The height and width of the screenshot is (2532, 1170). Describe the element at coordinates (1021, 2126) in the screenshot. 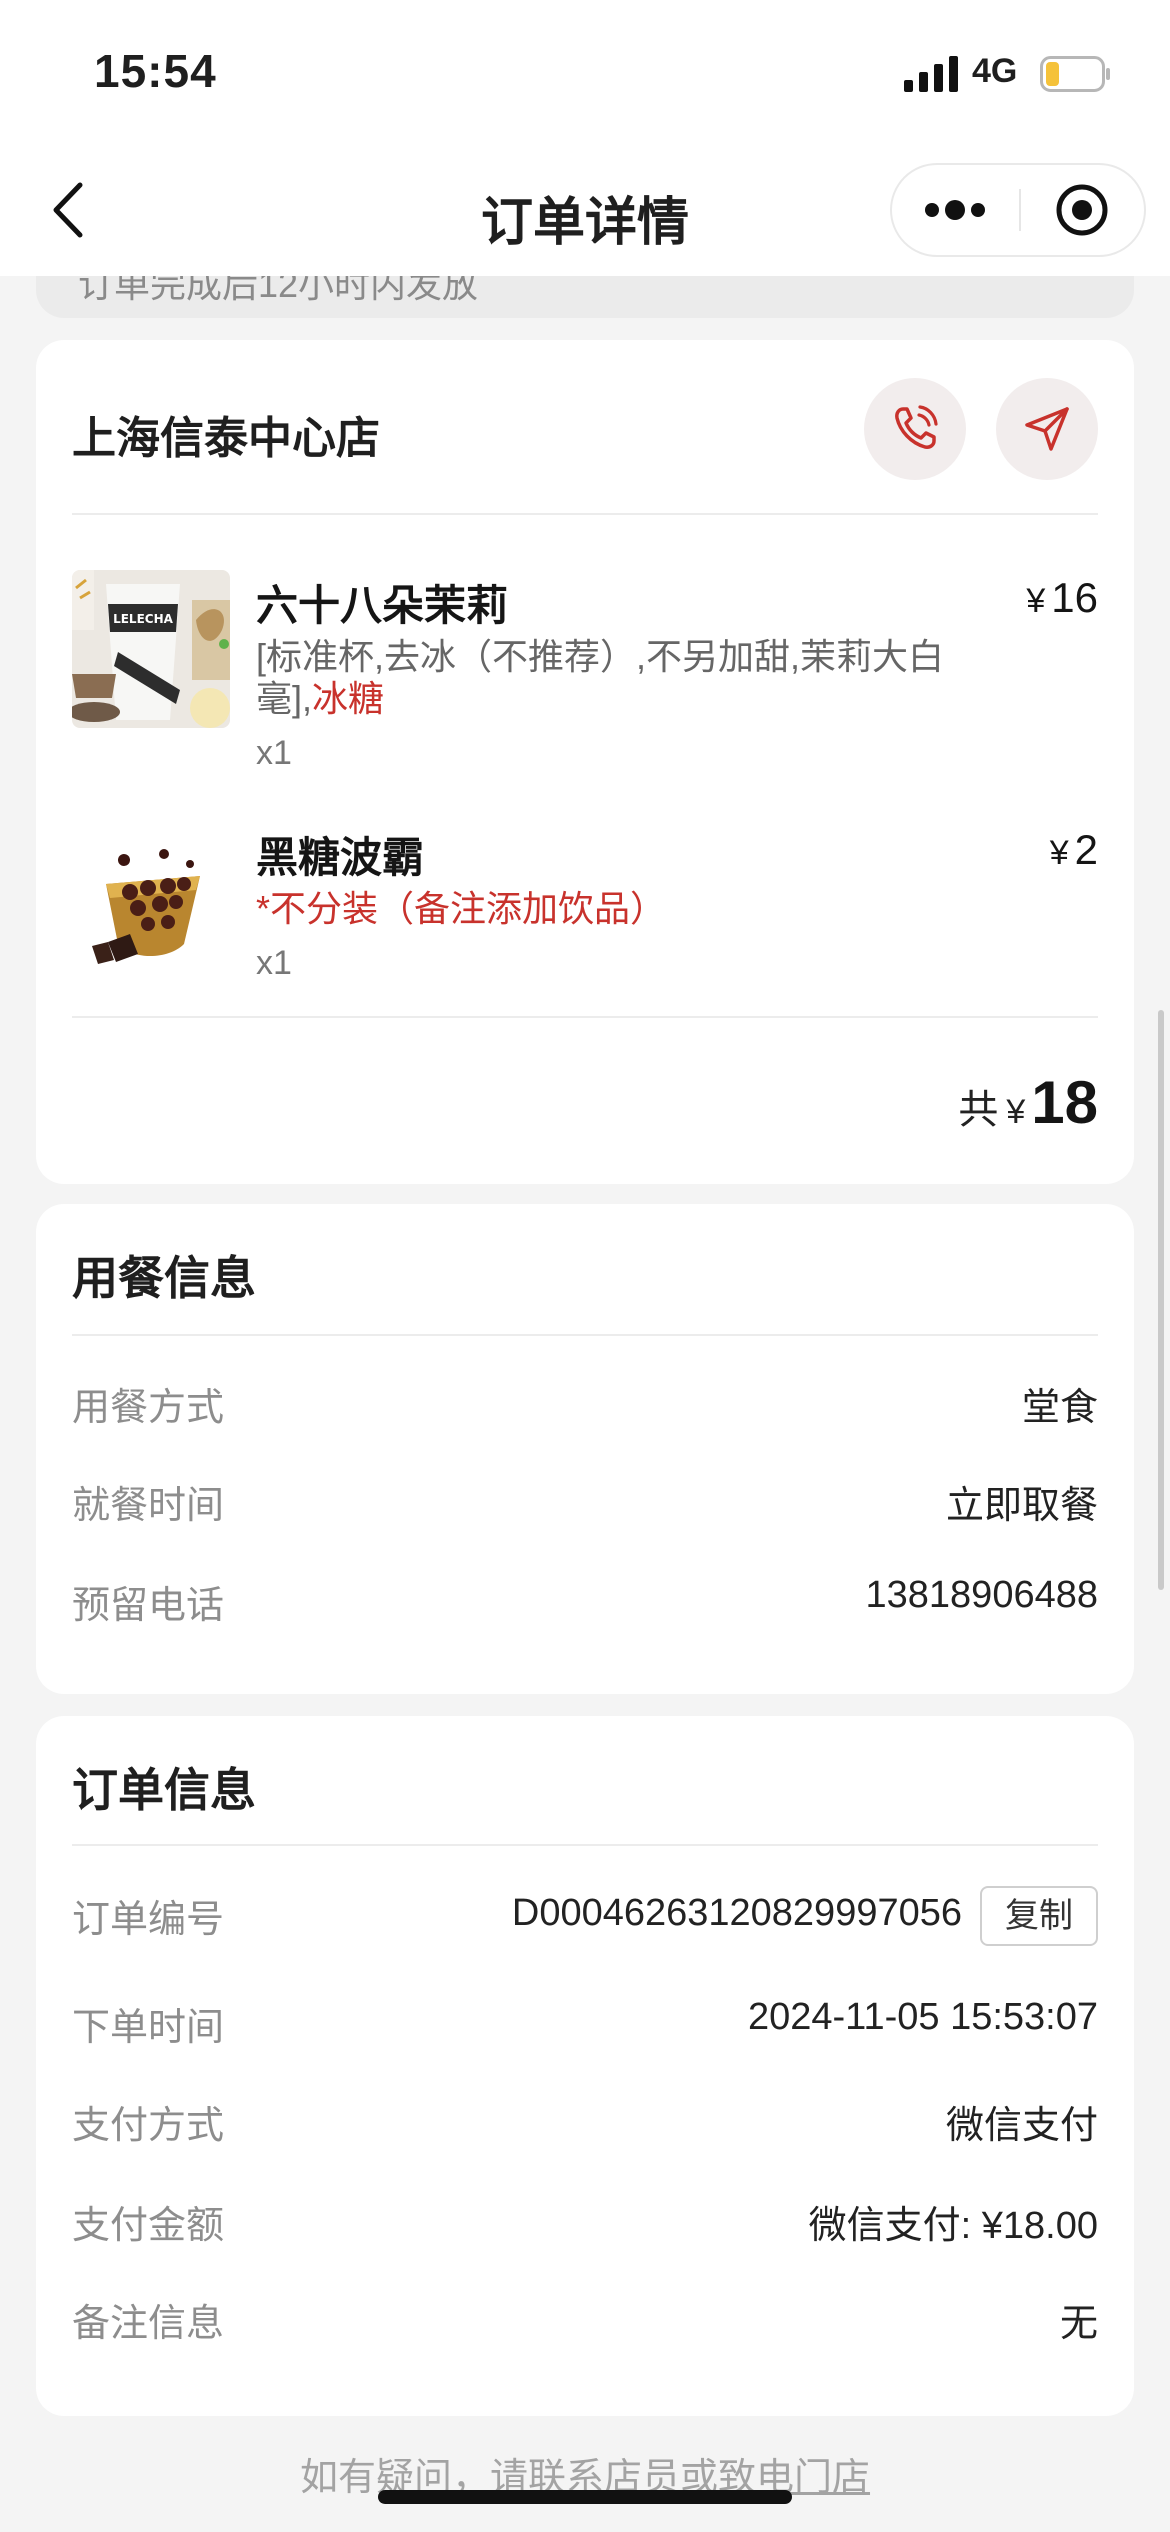

I see `payment-method-value: 微信支付` at that location.